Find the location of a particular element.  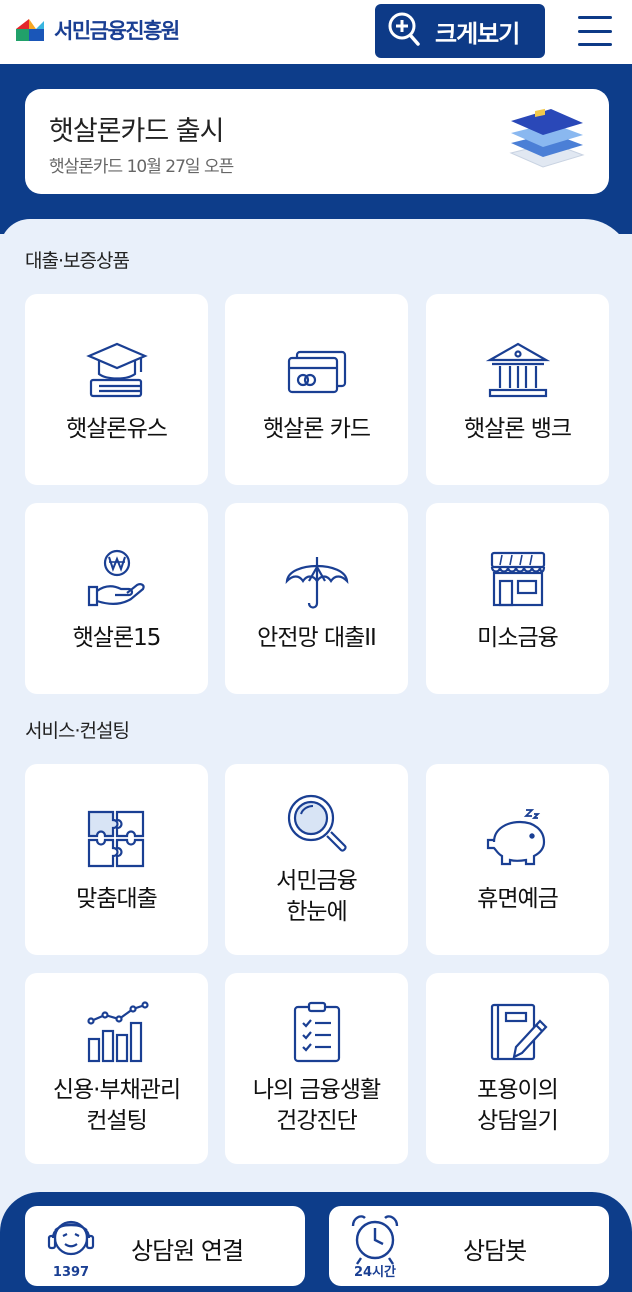

piggy-bank-icon is located at coordinates (518, 840).